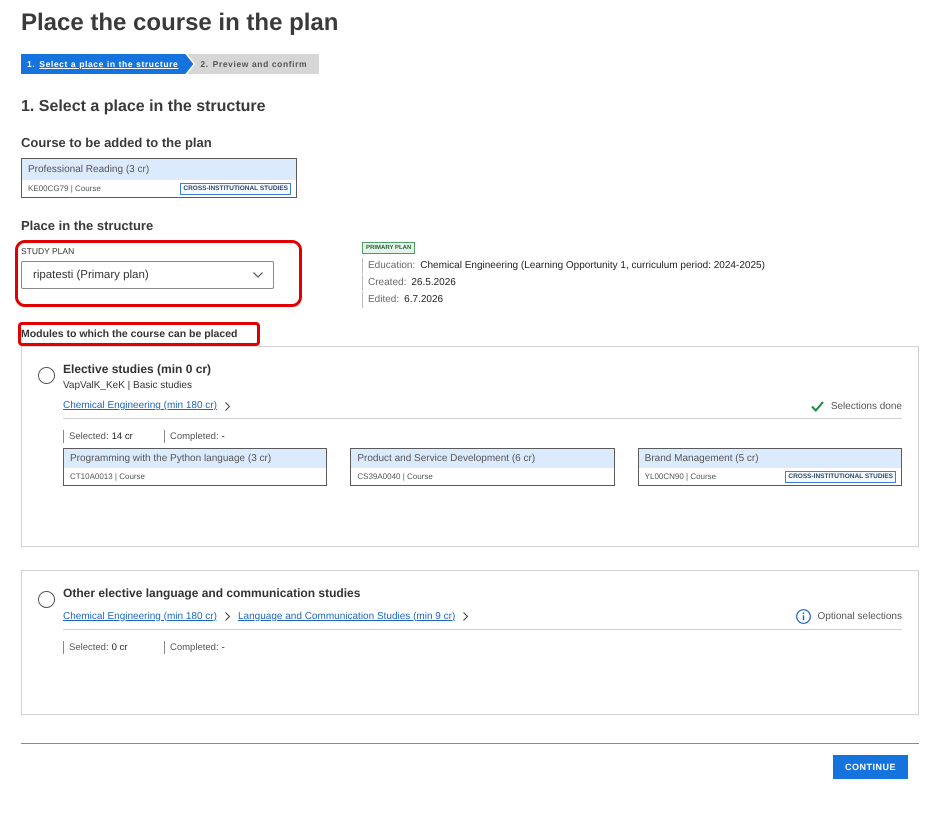  What do you see at coordinates (117, 143) in the screenshot?
I see `section-heading: Course to be added to the plan` at bounding box center [117, 143].